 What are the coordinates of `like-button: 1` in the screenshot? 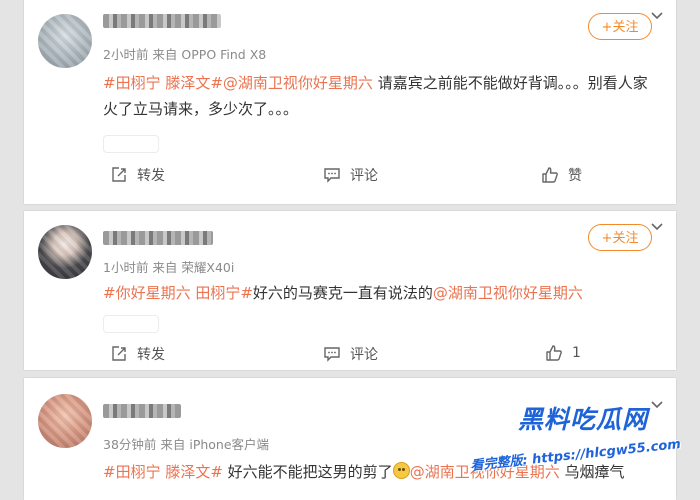 It's located at (563, 353).